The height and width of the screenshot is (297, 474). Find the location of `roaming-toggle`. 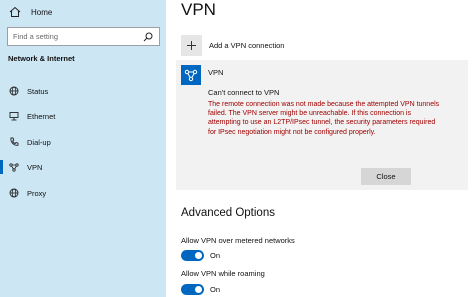

roaming-toggle is located at coordinates (192, 289).